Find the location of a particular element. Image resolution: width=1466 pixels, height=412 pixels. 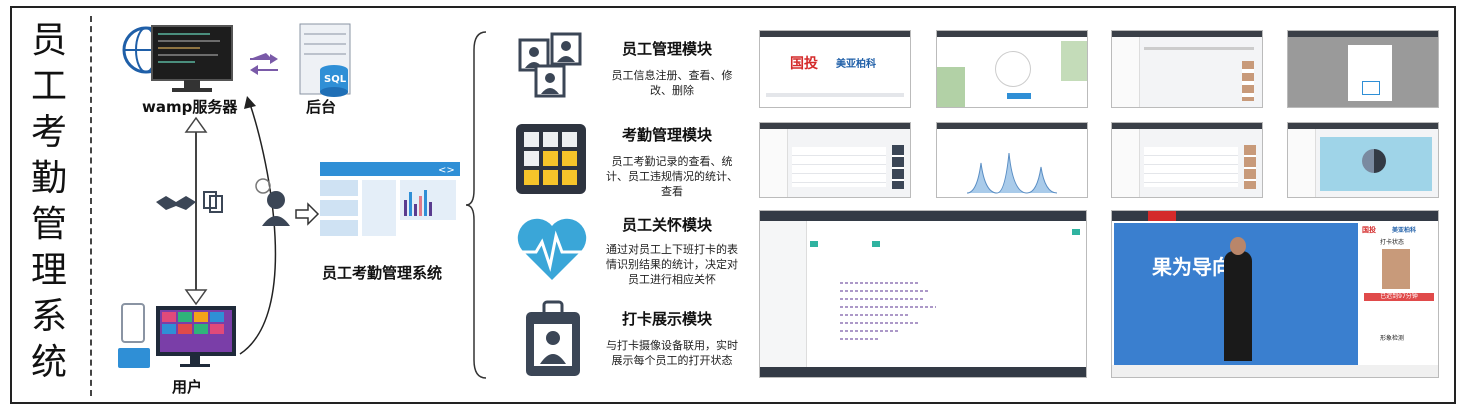

module-desc-line: 与打卡摄像设备联用，实时 is located at coordinates (672, 345).